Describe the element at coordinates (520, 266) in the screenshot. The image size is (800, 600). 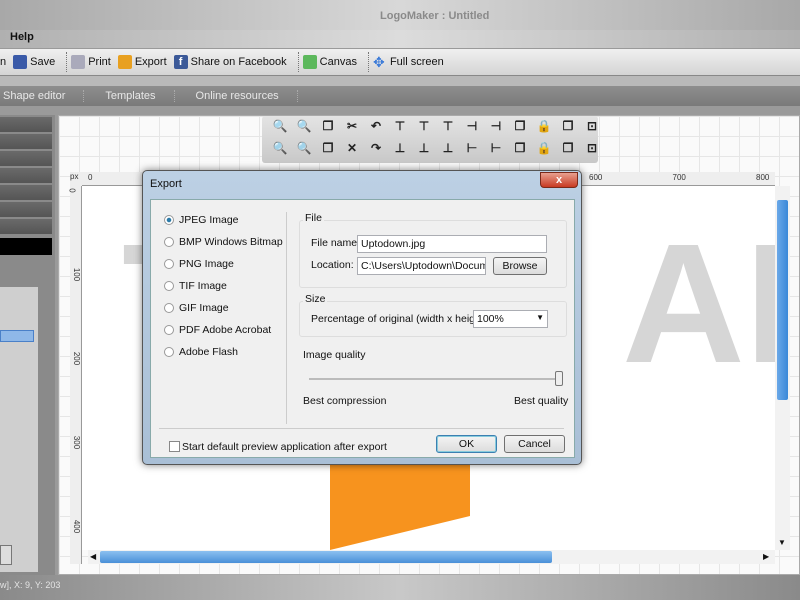
I see `browse-button: Browse` at that location.